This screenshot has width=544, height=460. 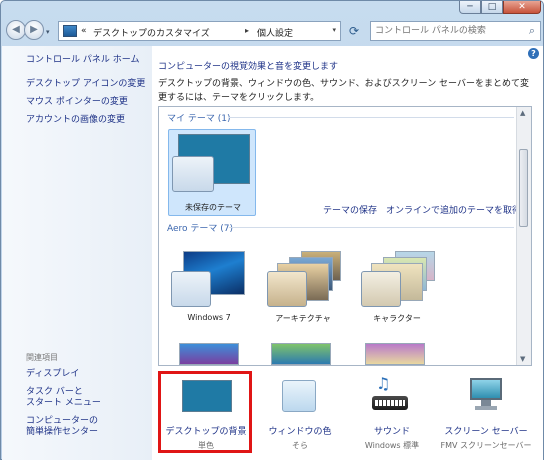 I want to click on window-color-label: ウィンドウの色, so click(x=300, y=432).